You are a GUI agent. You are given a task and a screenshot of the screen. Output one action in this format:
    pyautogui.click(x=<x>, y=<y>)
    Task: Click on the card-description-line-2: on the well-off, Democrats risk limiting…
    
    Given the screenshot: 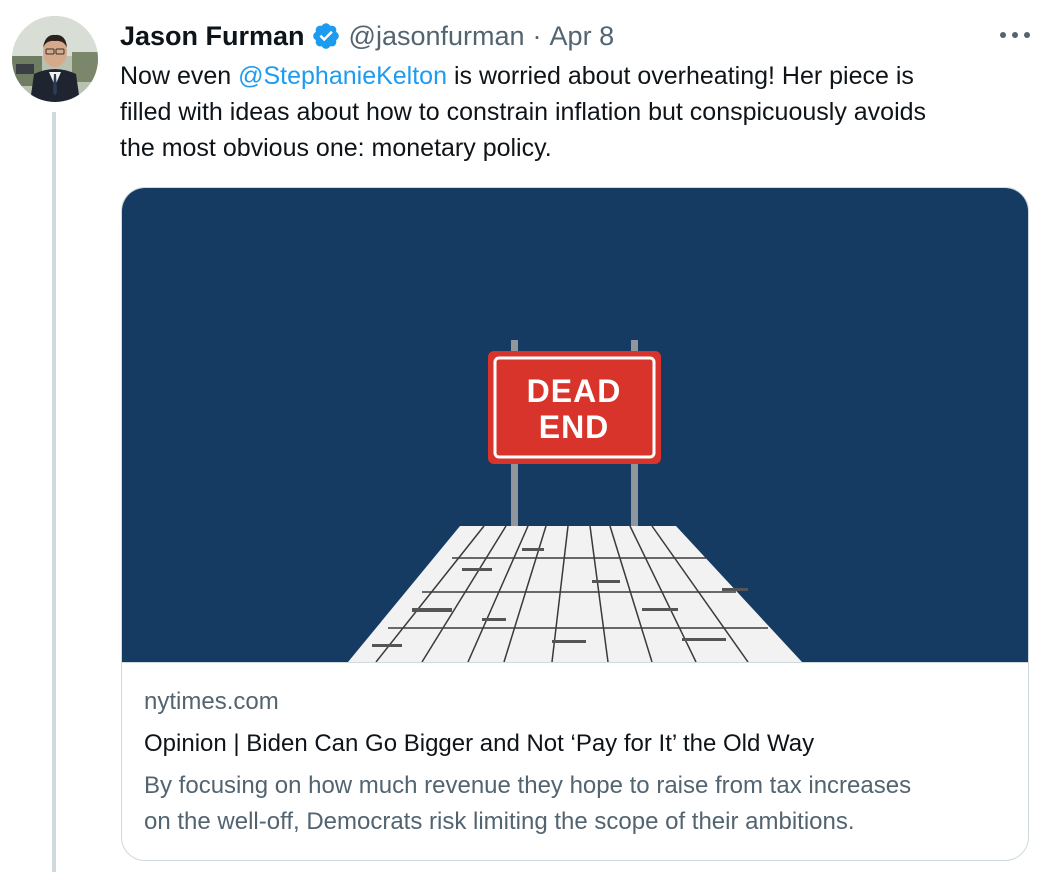 What is the action you would take?
    pyautogui.click(x=499, y=821)
    